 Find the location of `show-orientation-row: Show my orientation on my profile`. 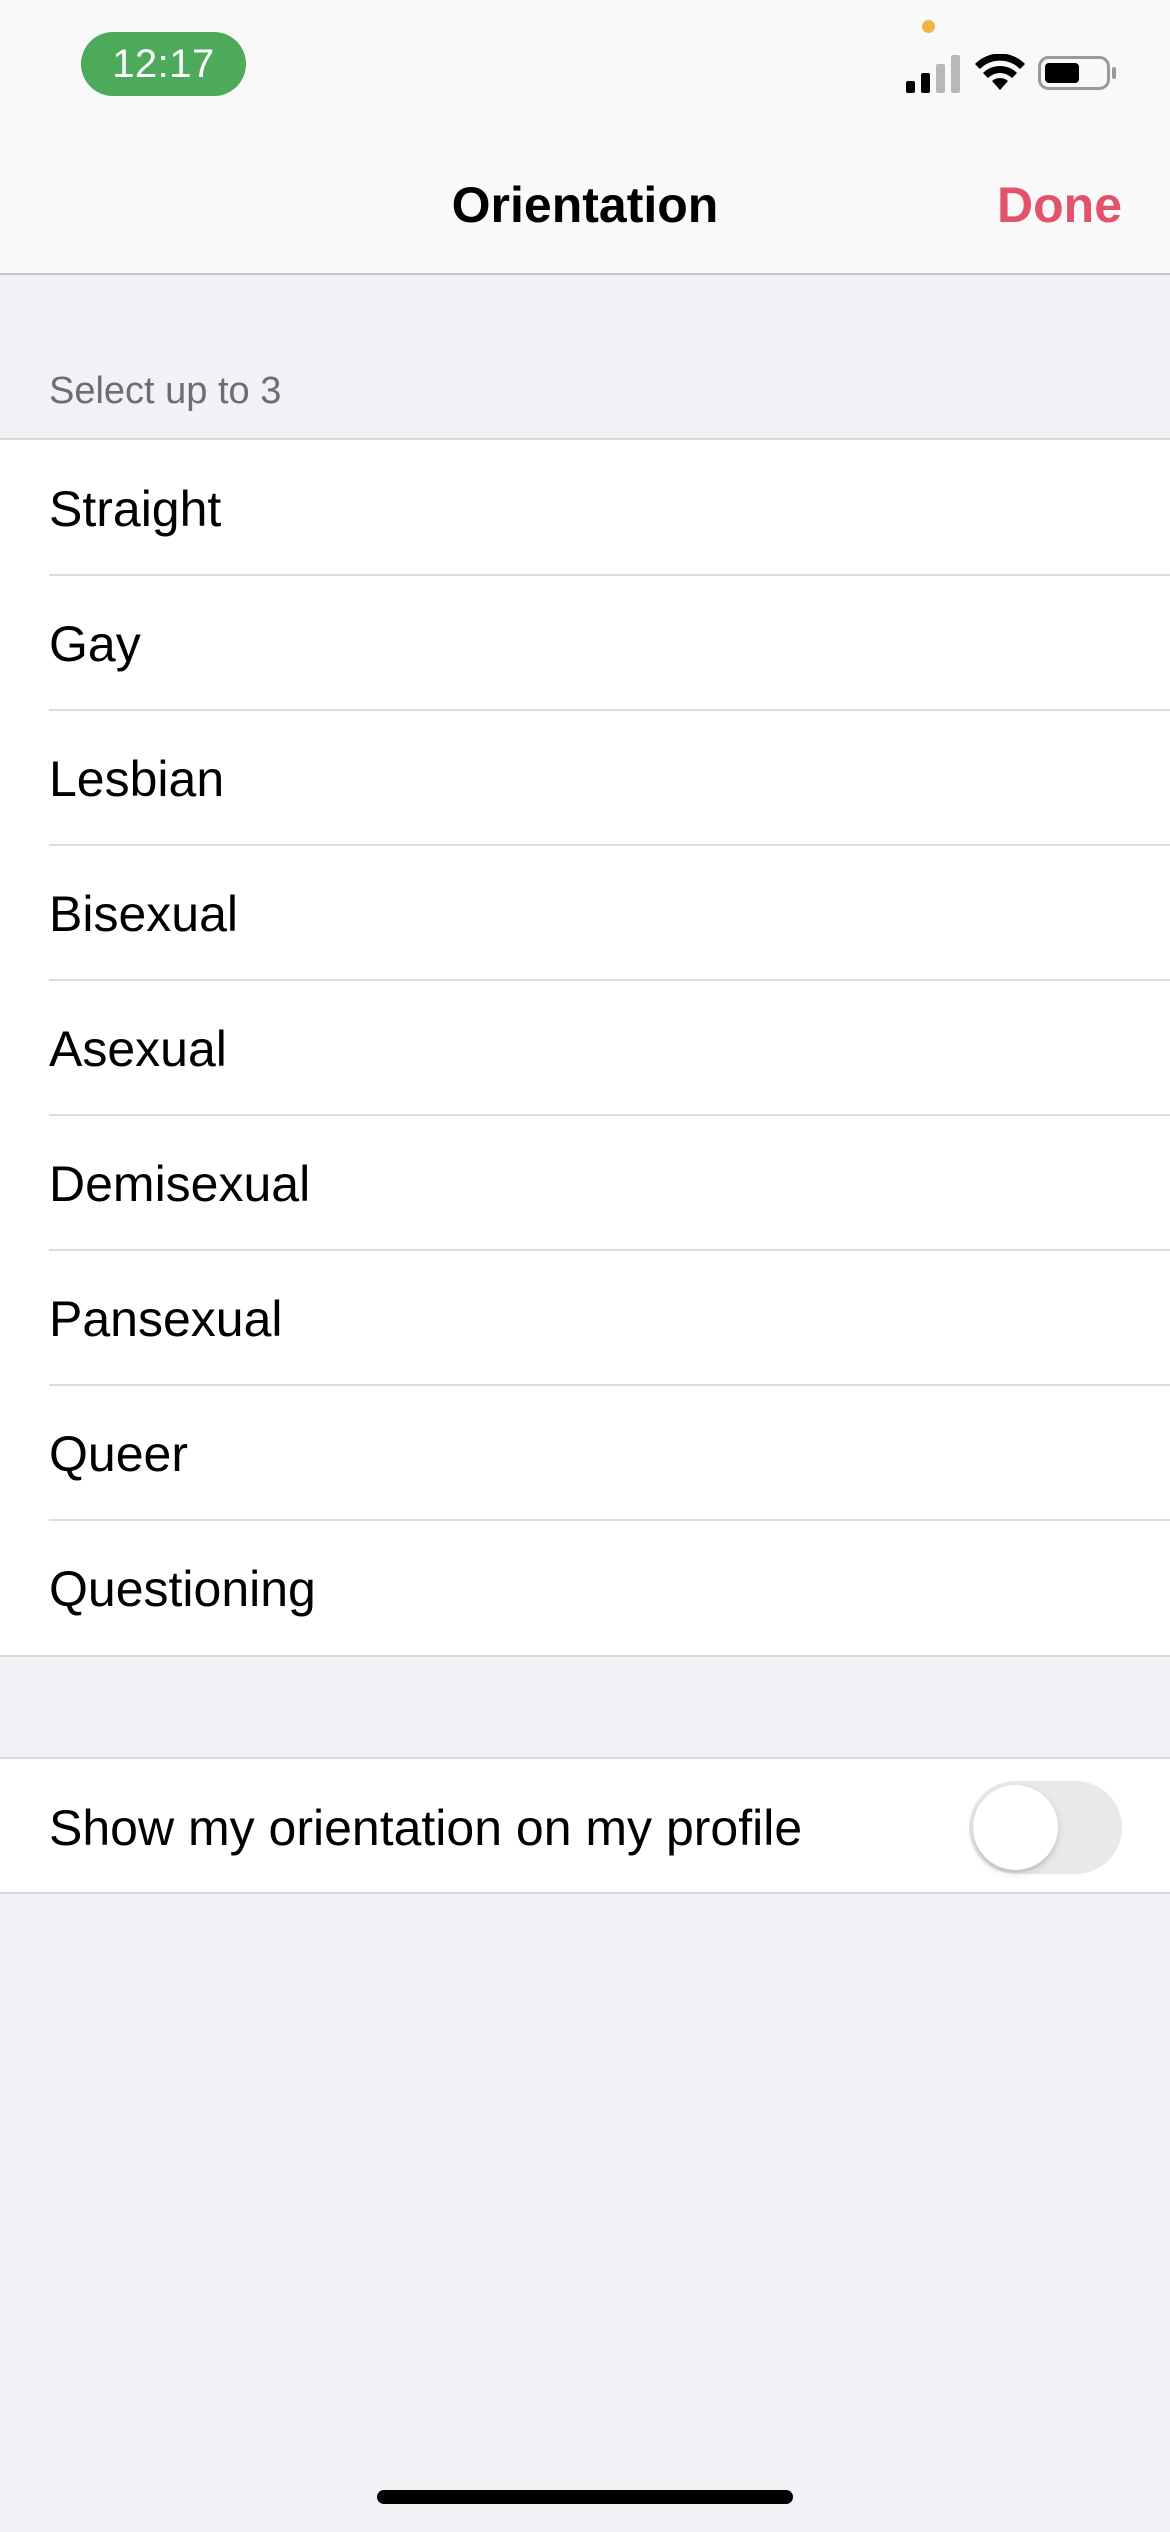

show-orientation-row: Show my orientation on my profile is located at coordinates (585, 1825).